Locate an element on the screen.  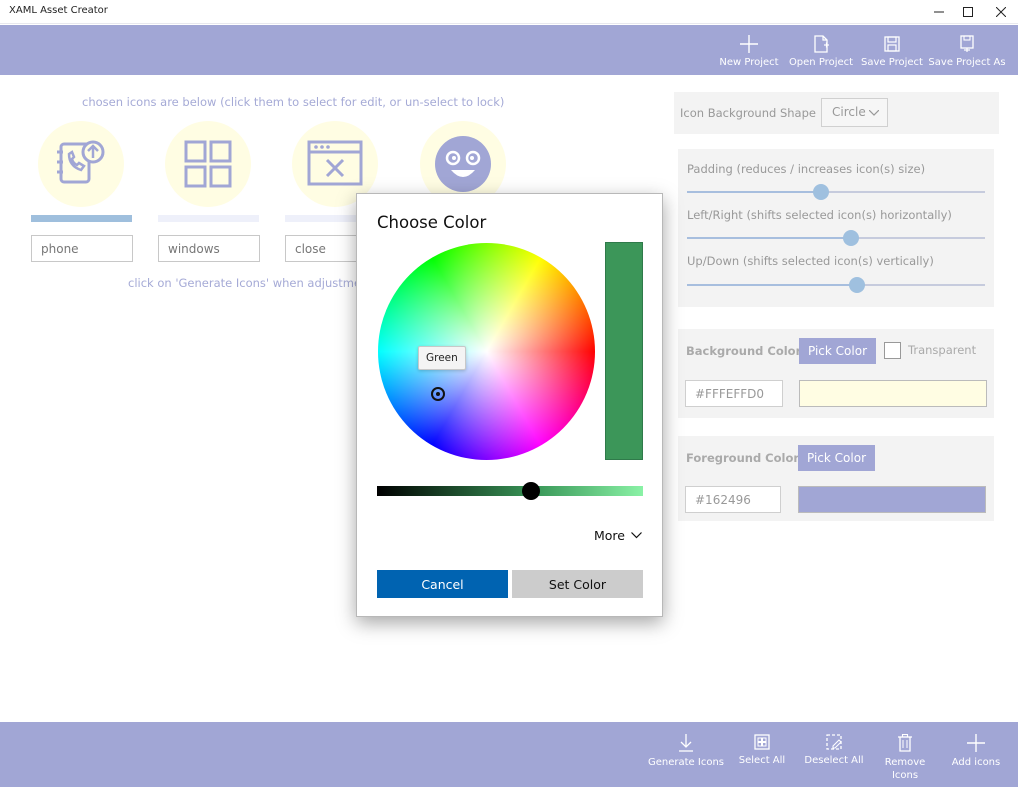
padding-slider-thumb is located at coordinates (821, 192).